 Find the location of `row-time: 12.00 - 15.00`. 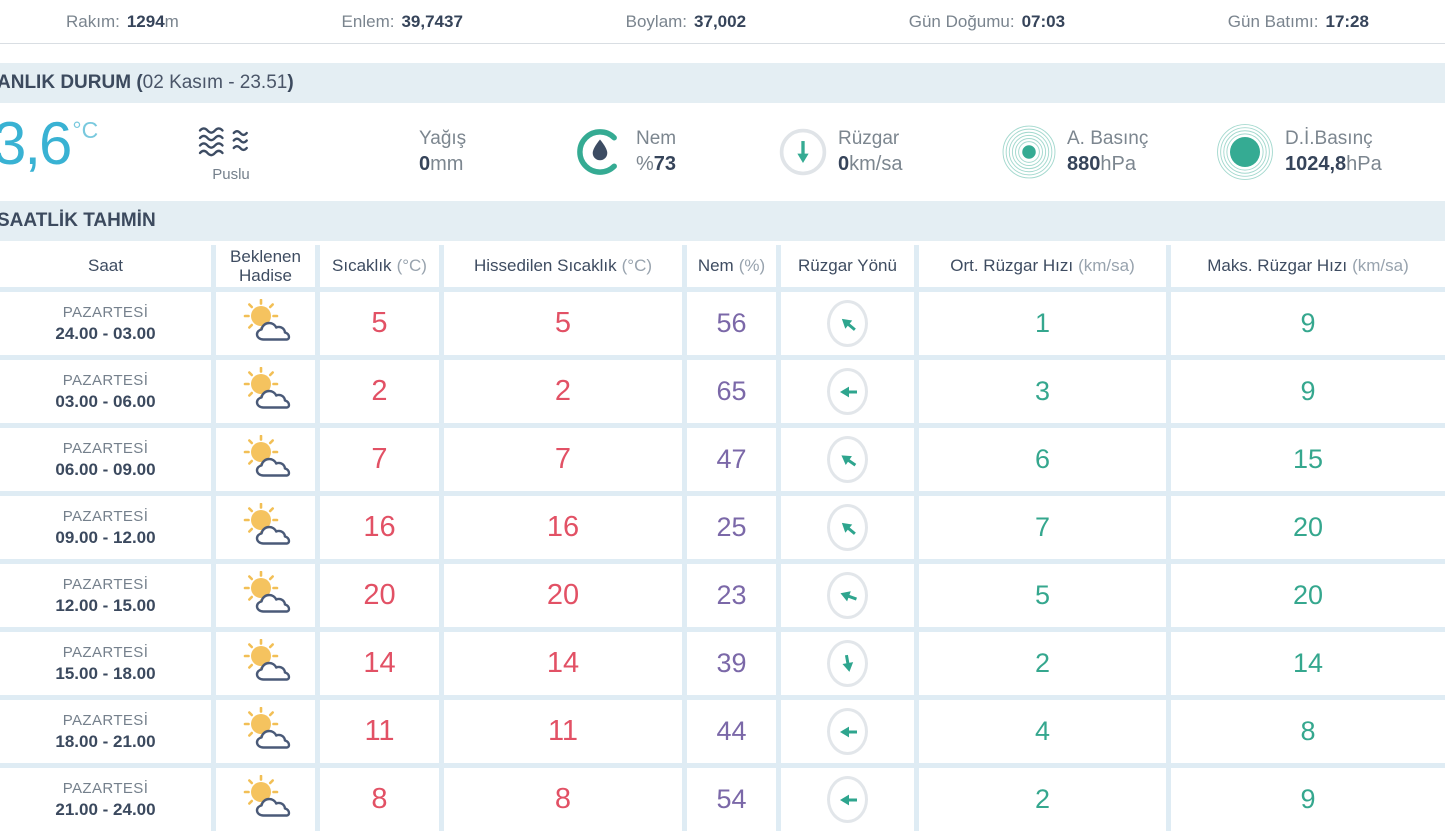

row-time: 12.00 - 15.00 is located at coordinates (105, 605).